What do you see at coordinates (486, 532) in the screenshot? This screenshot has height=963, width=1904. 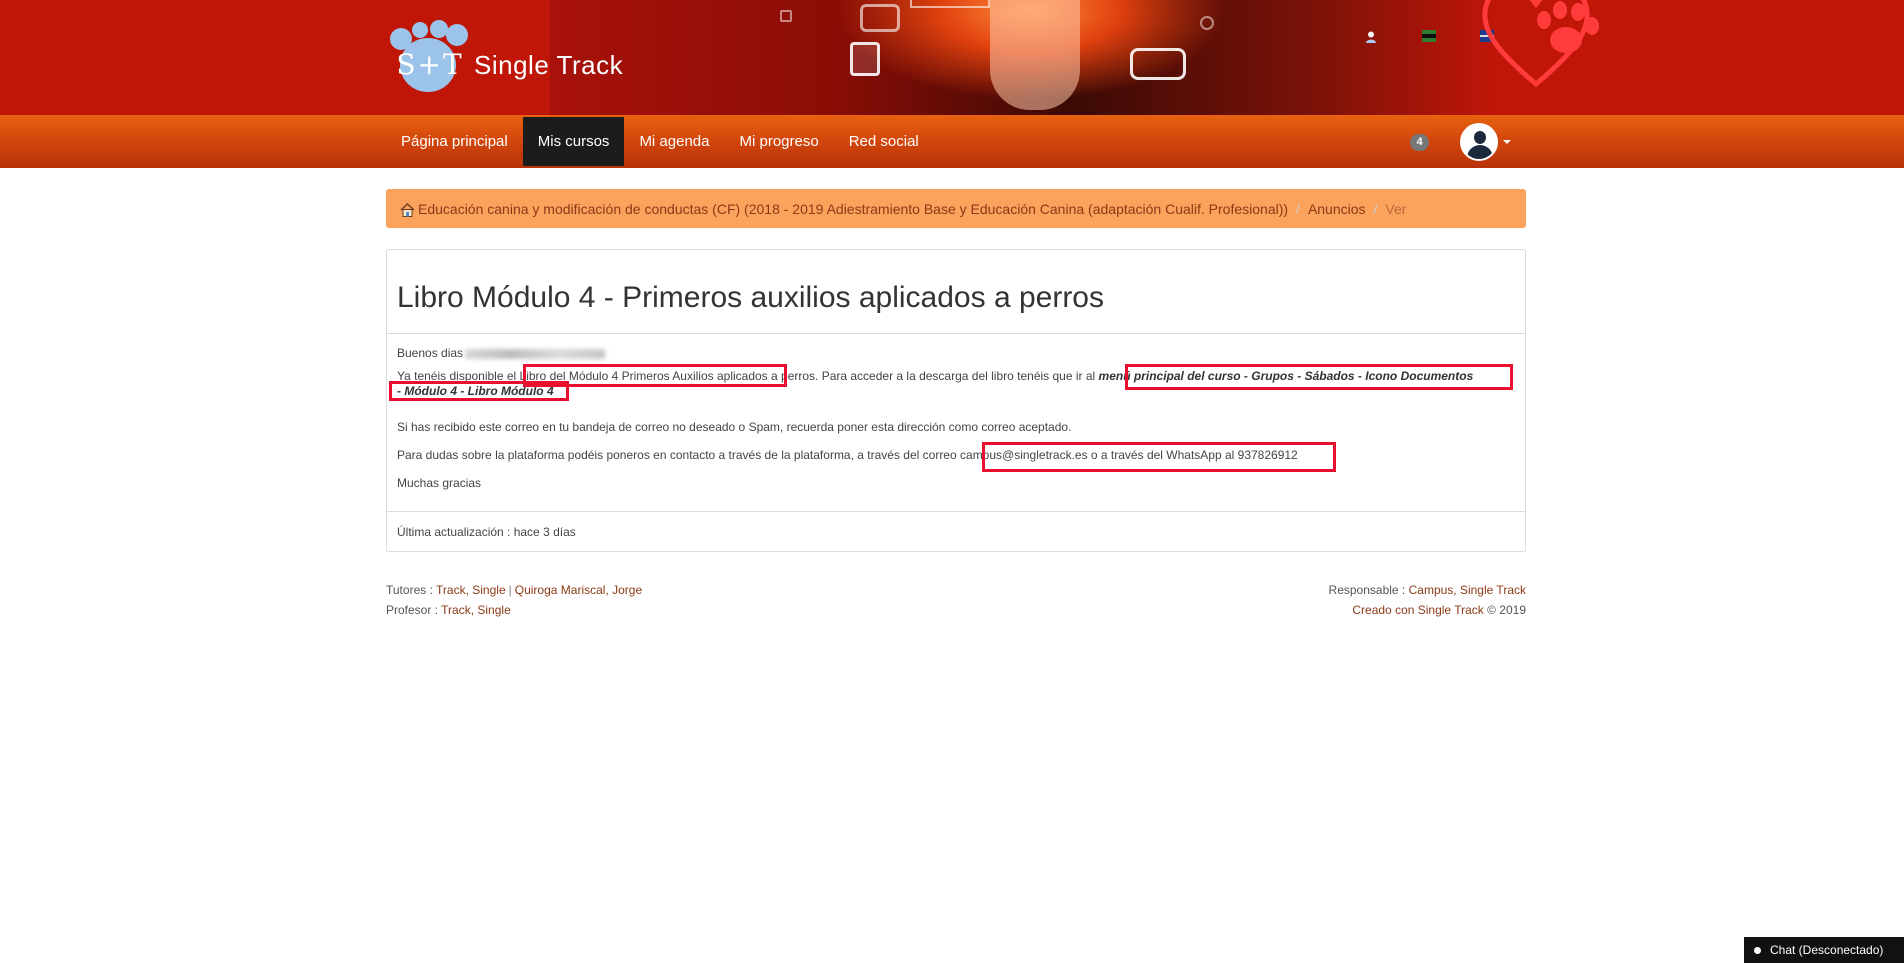 I see `last-update: Última actualización : hace 3 días` at bounding box center [486, 532].